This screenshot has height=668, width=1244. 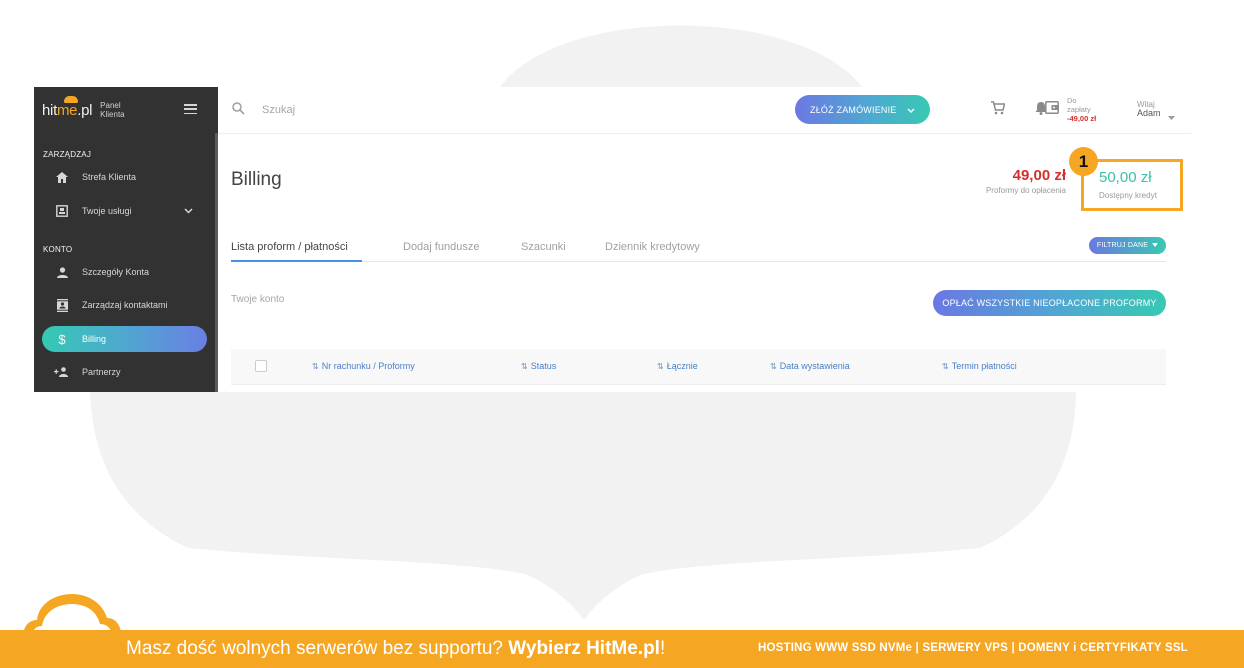 I want to click on sidebar-section-manage: ZARZĄDZAJ, so click(x=67, y=154).